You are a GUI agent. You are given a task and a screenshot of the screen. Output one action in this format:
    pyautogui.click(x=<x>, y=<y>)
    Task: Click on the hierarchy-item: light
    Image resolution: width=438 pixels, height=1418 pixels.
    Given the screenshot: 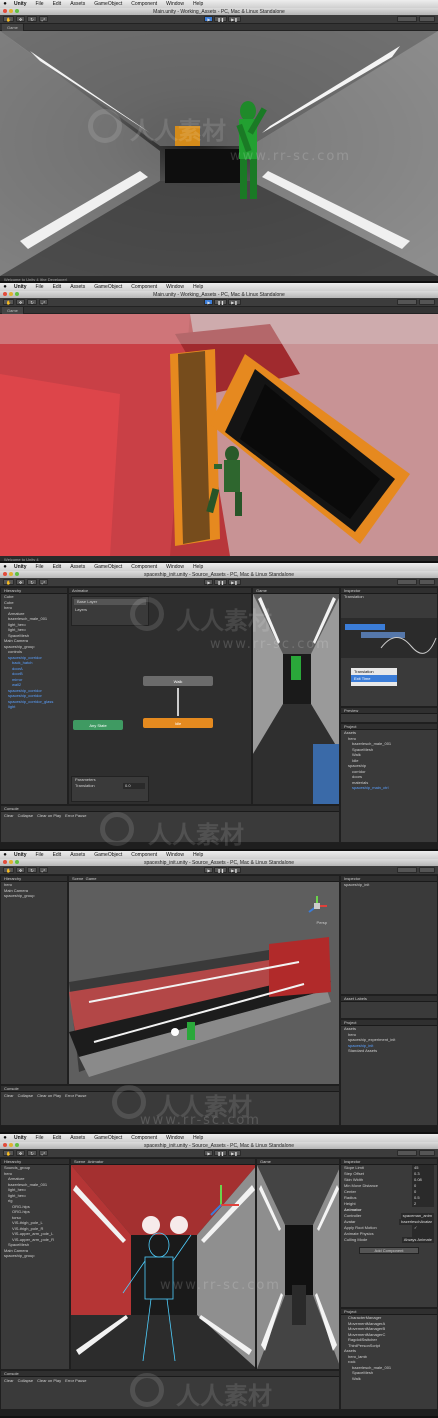 What is the action you would take?
    pyautogui.click(x=34, y=707)
    